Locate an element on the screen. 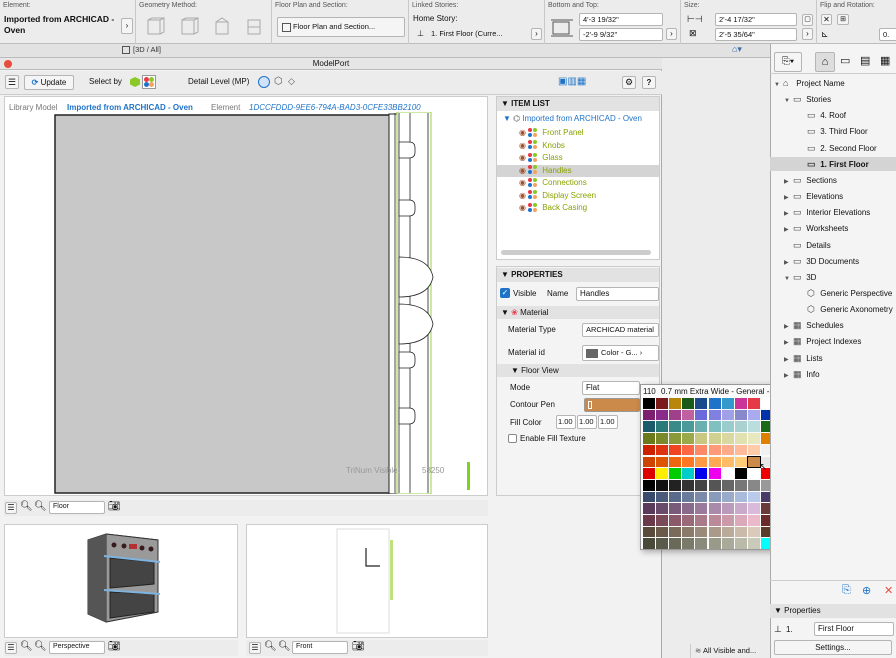 This screenshot has height=658, width=896. rotation-input: 0. is located at coordinates (887, 34).